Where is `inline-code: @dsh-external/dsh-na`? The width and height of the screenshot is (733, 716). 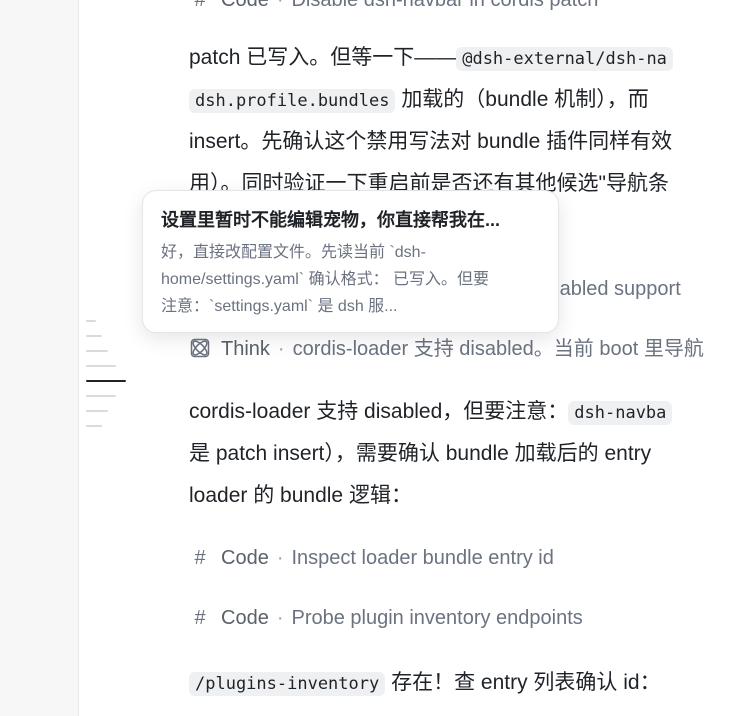
inline-code: @dsh-external/dsh-na is located at coordinates (564, 59).